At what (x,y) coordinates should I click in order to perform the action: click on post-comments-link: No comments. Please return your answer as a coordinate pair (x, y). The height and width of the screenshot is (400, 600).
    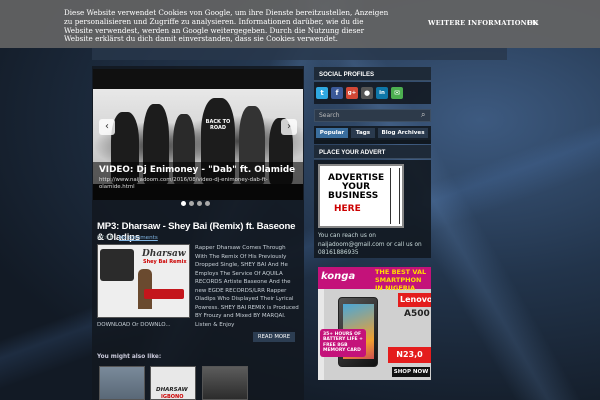
    Looking at the image, I should click on (138, 238).